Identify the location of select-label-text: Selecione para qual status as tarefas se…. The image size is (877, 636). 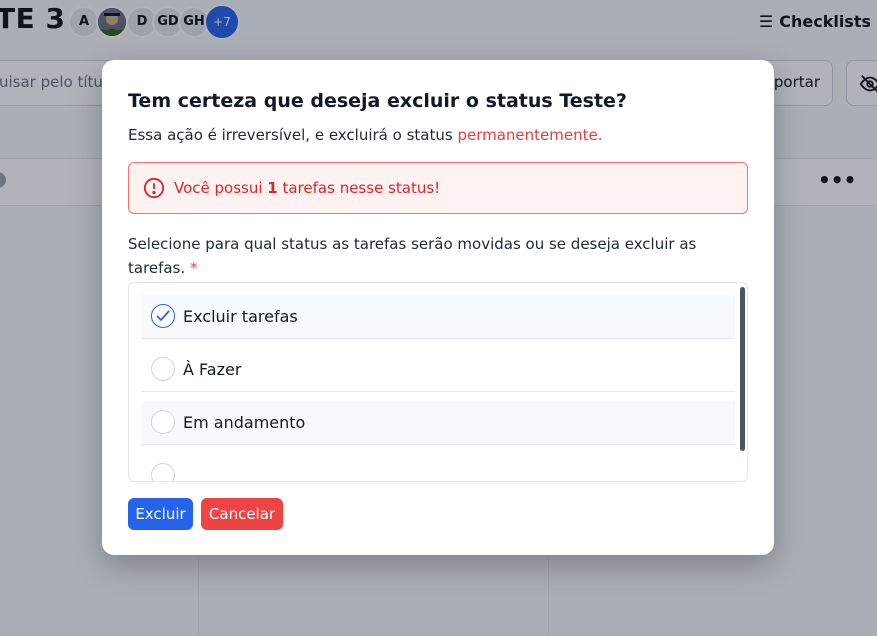
(412, 256).